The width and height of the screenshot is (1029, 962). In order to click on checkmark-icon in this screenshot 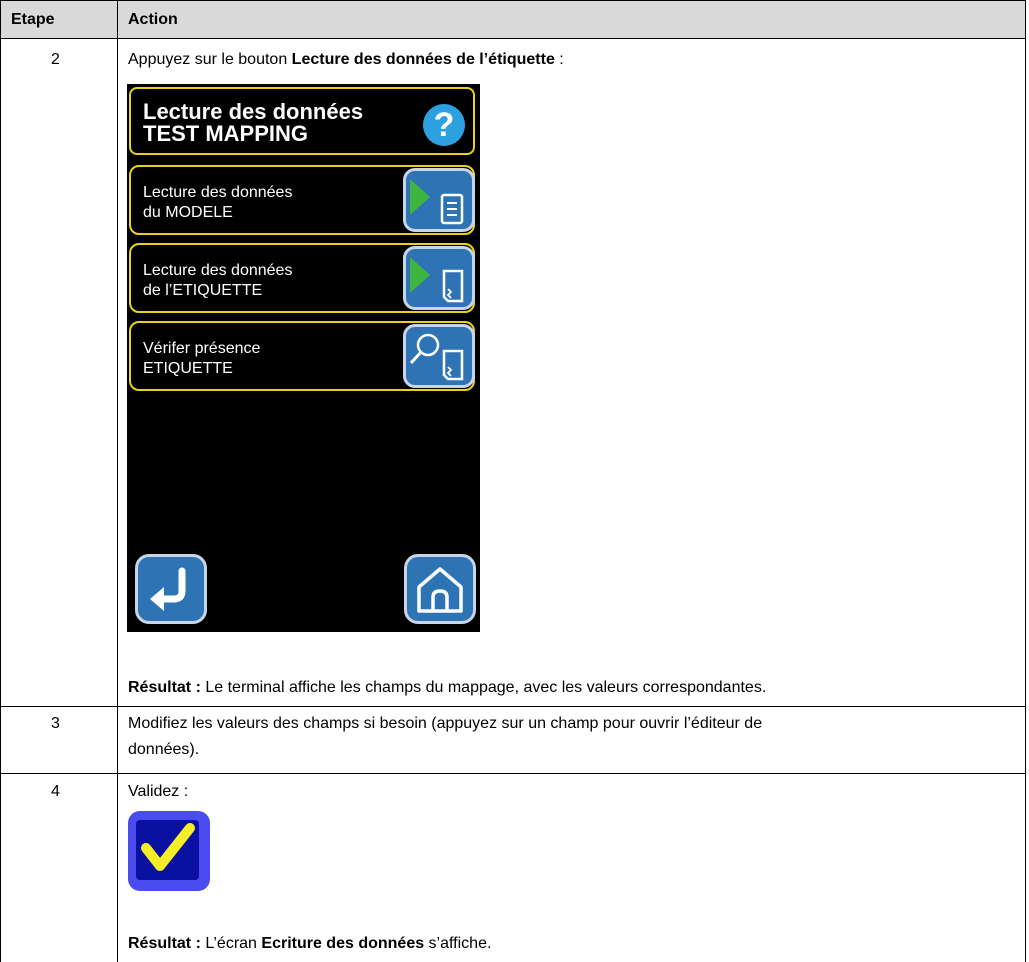, I will do `click(168, 847)`.